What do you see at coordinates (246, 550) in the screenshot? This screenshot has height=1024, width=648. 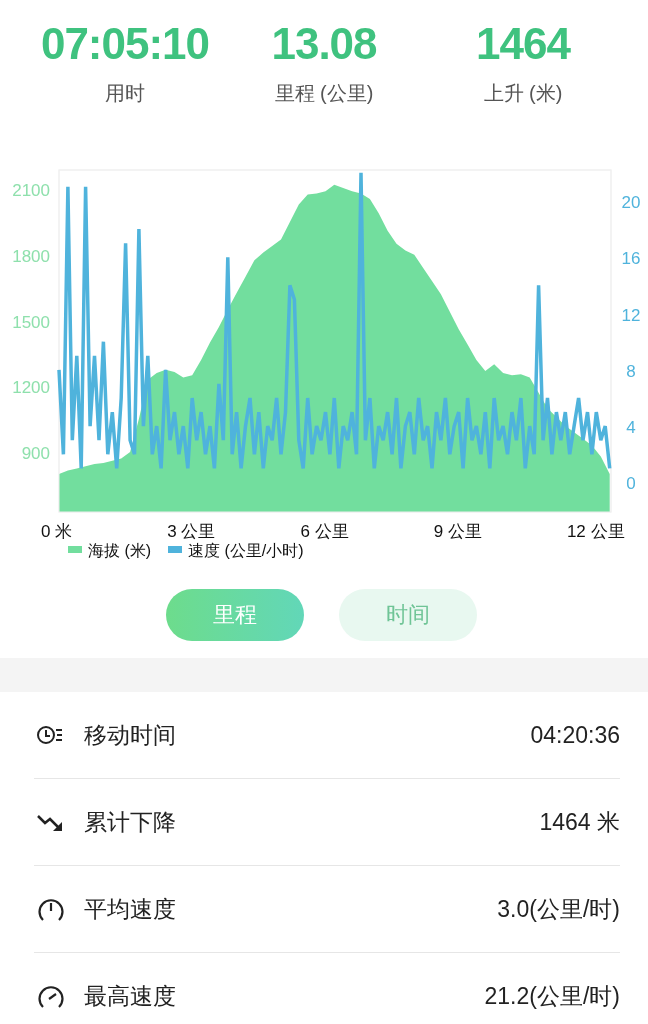 I see `legend-label: 速度 (公里/小时)` at bounding box center [246, 550].